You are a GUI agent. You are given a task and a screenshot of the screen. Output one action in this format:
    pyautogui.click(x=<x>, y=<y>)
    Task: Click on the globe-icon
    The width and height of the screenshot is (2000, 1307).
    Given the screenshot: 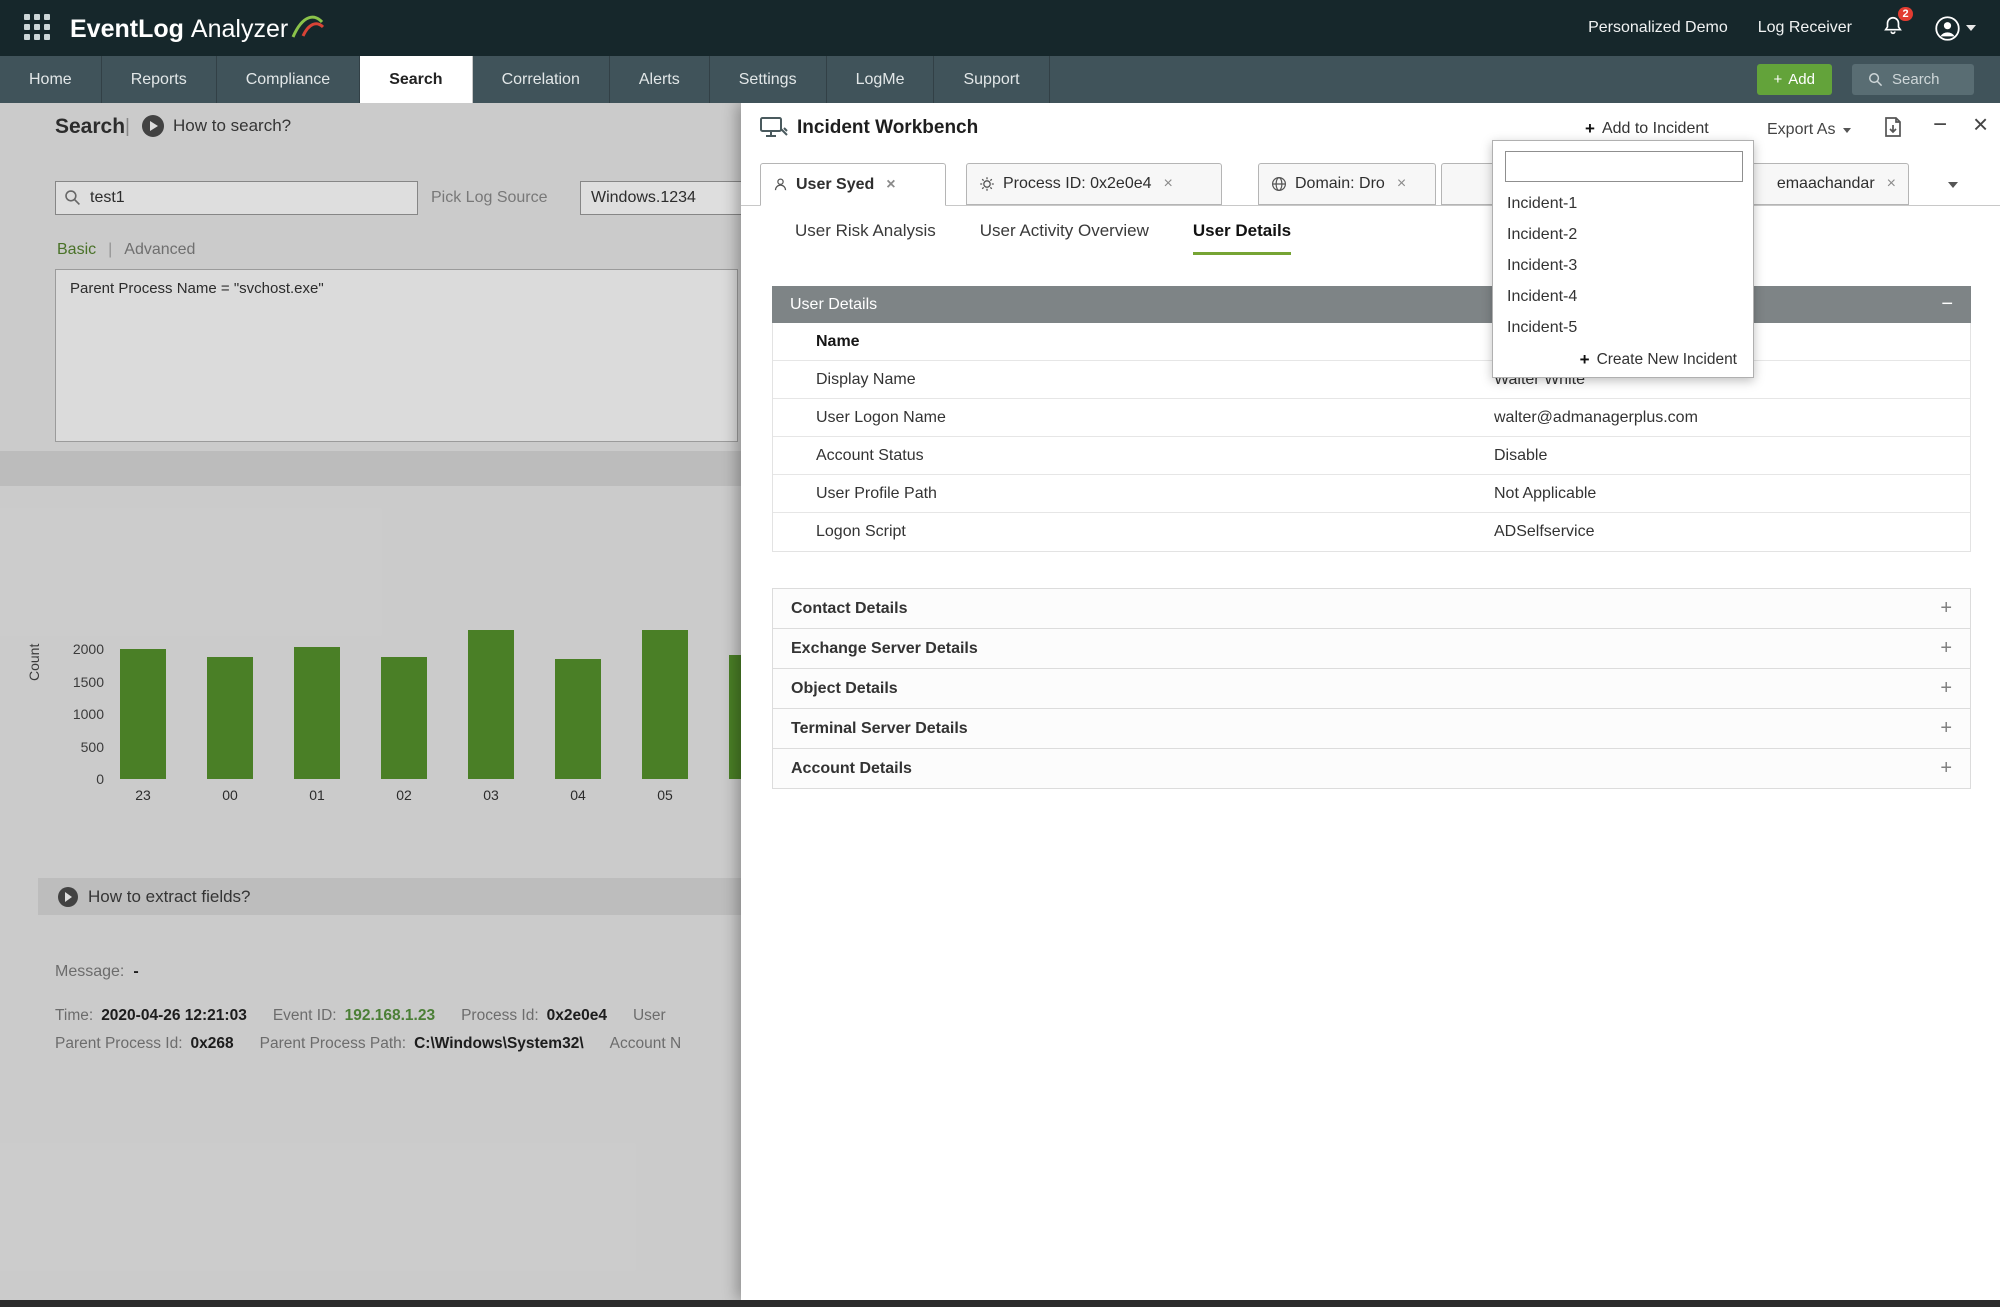 What is the action you would take?
    pyautogui.click(x=1279, y=184)
    